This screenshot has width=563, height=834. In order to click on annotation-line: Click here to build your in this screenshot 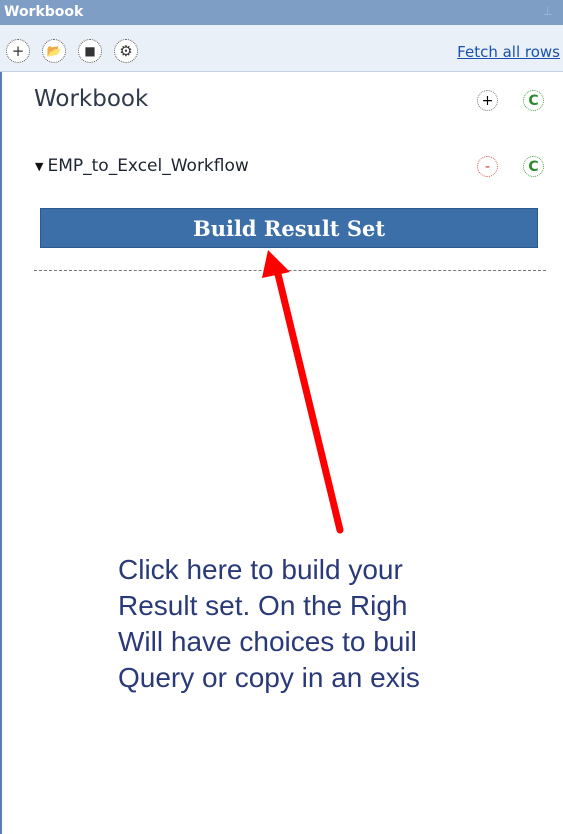, I will do `click(260, 569)`.